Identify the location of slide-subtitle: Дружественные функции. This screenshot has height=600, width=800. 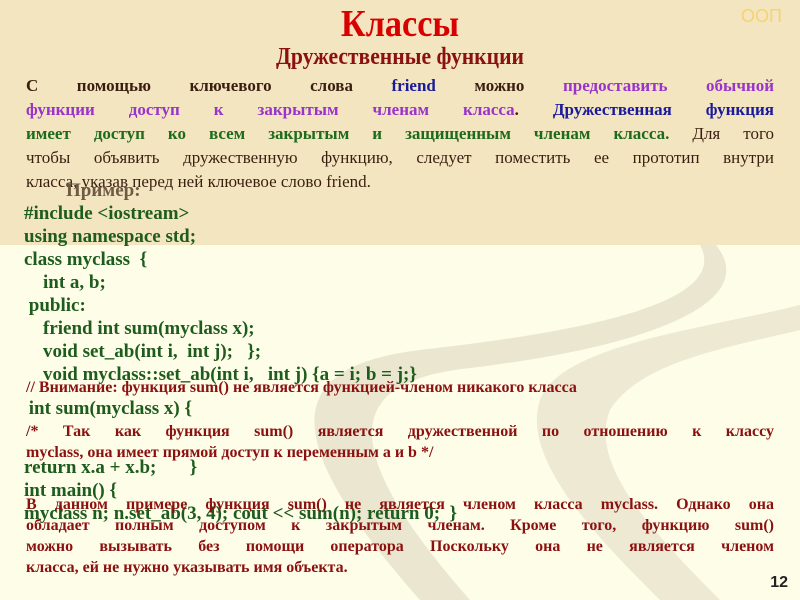
(400, 57).